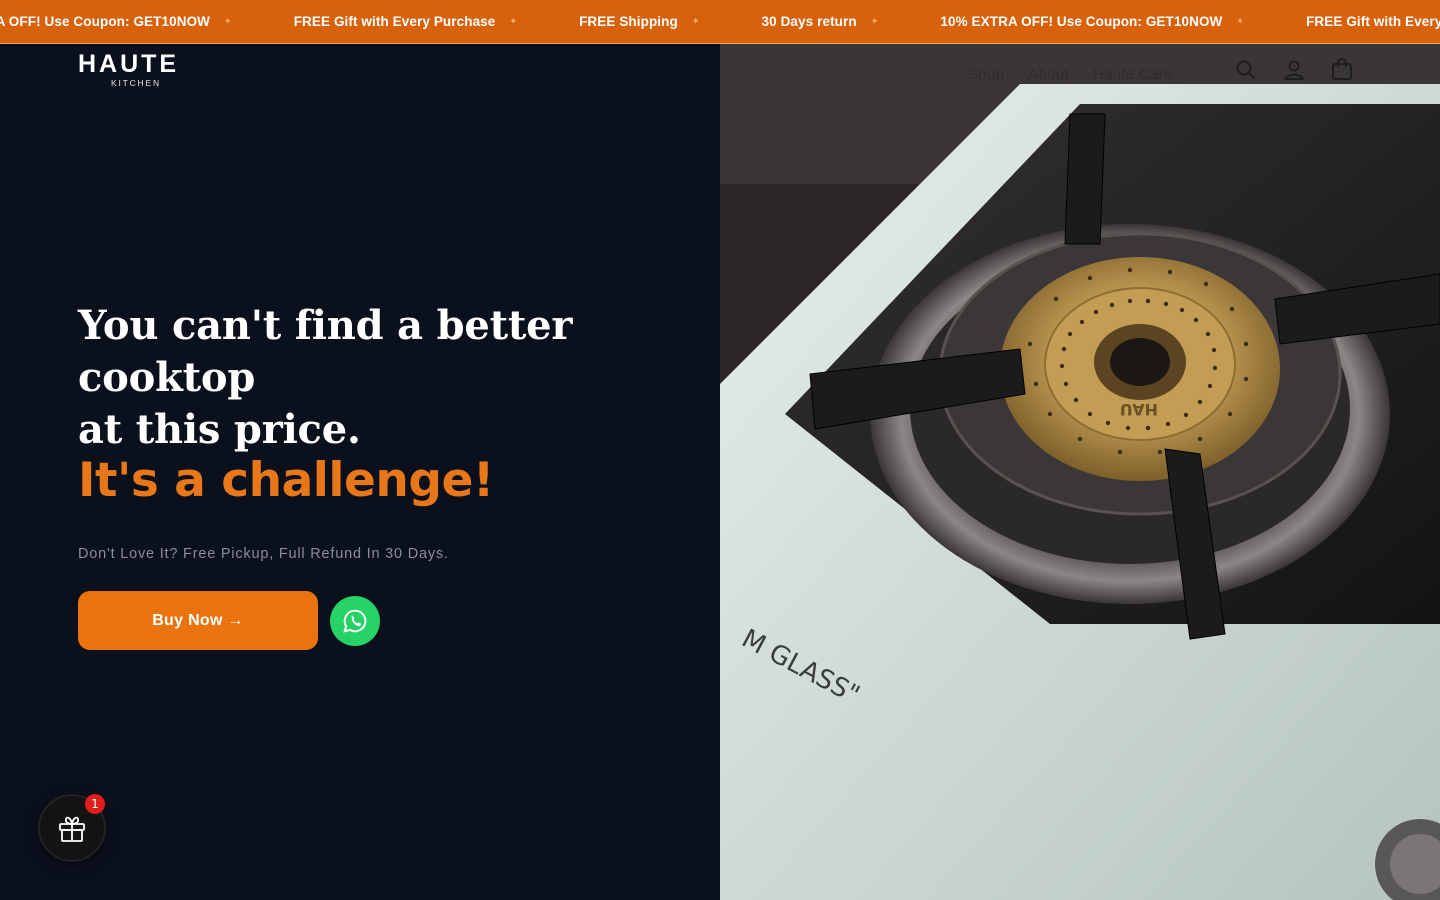  What do you see at coordinates (198, 620) in the screenshot?
I see `buy-now-button: Buy Now →` at bounding box center [198, 620].